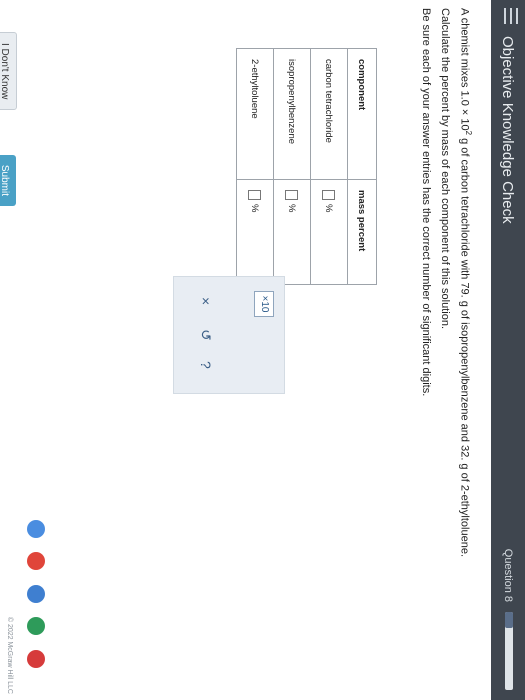  Describe the element at coordinates (8, 180) in the screenshot. I see `submit-button: Submit` at that location.